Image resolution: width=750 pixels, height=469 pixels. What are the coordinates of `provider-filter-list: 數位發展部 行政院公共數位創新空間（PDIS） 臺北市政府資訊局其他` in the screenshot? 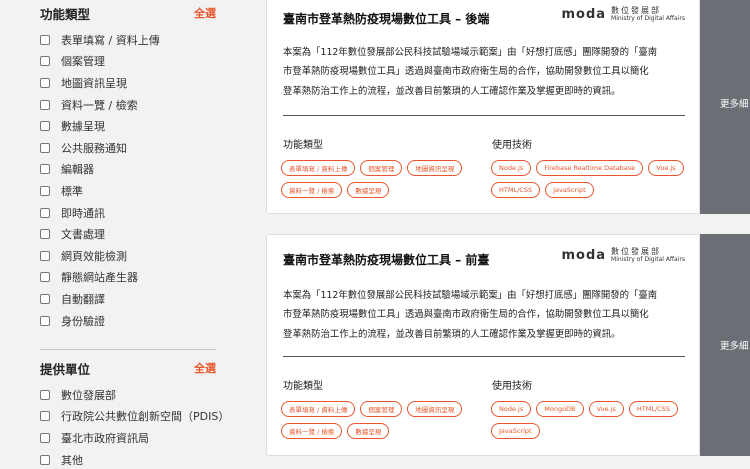 It's located at (134, 426).